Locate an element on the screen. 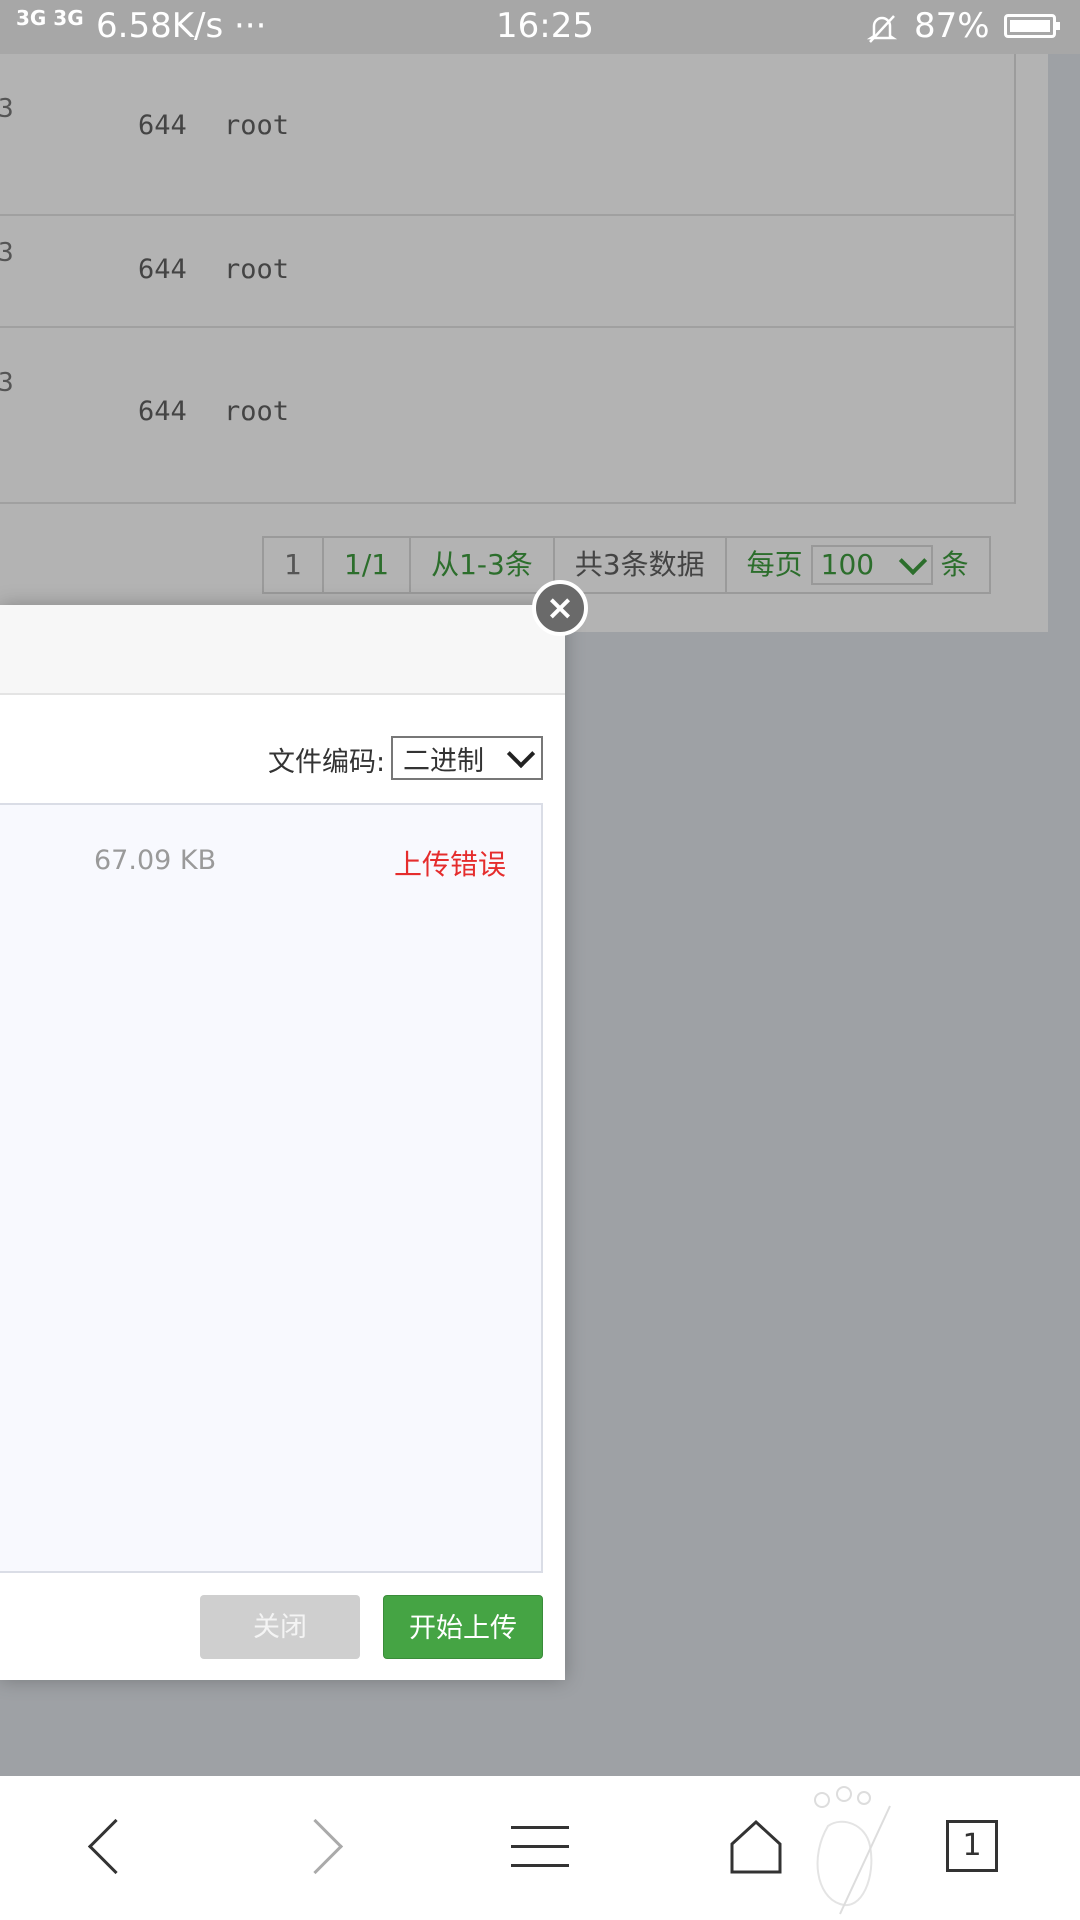 This screenshot has height=1920, width=1080. per-page-suffix: 条 is located at coordinates (954, 564).